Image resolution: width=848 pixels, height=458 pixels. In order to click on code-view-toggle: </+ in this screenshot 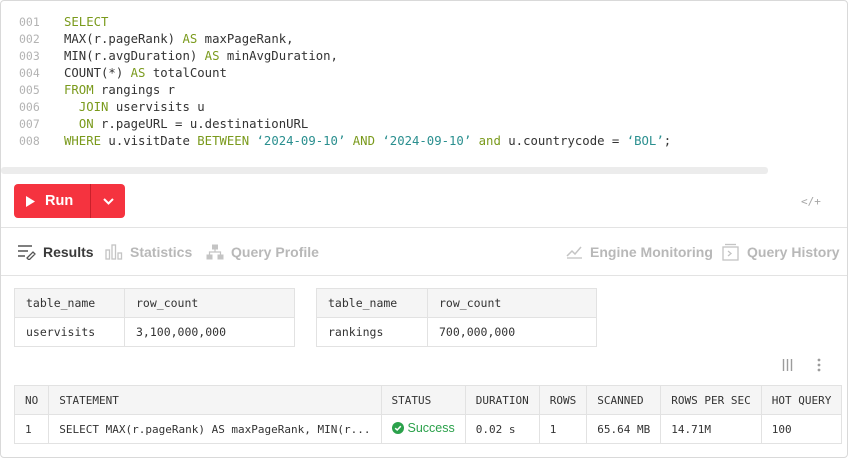, I will do `click(811, 201)`.